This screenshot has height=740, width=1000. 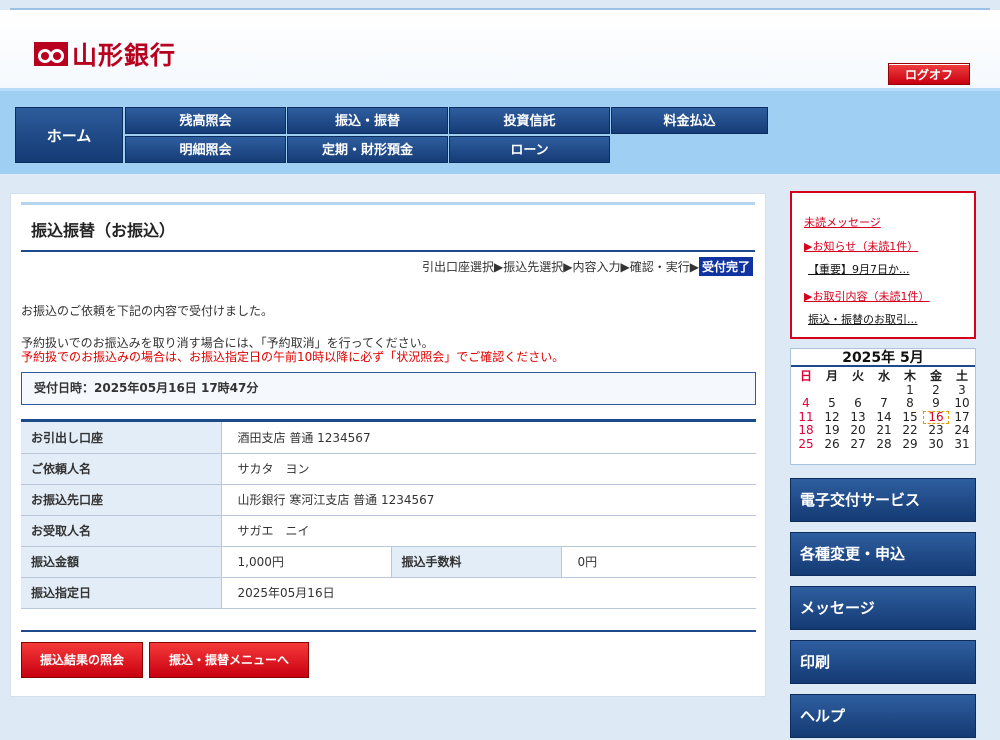 I want to click on row-value: サガエ ニイ, so click(x=488, y=531).